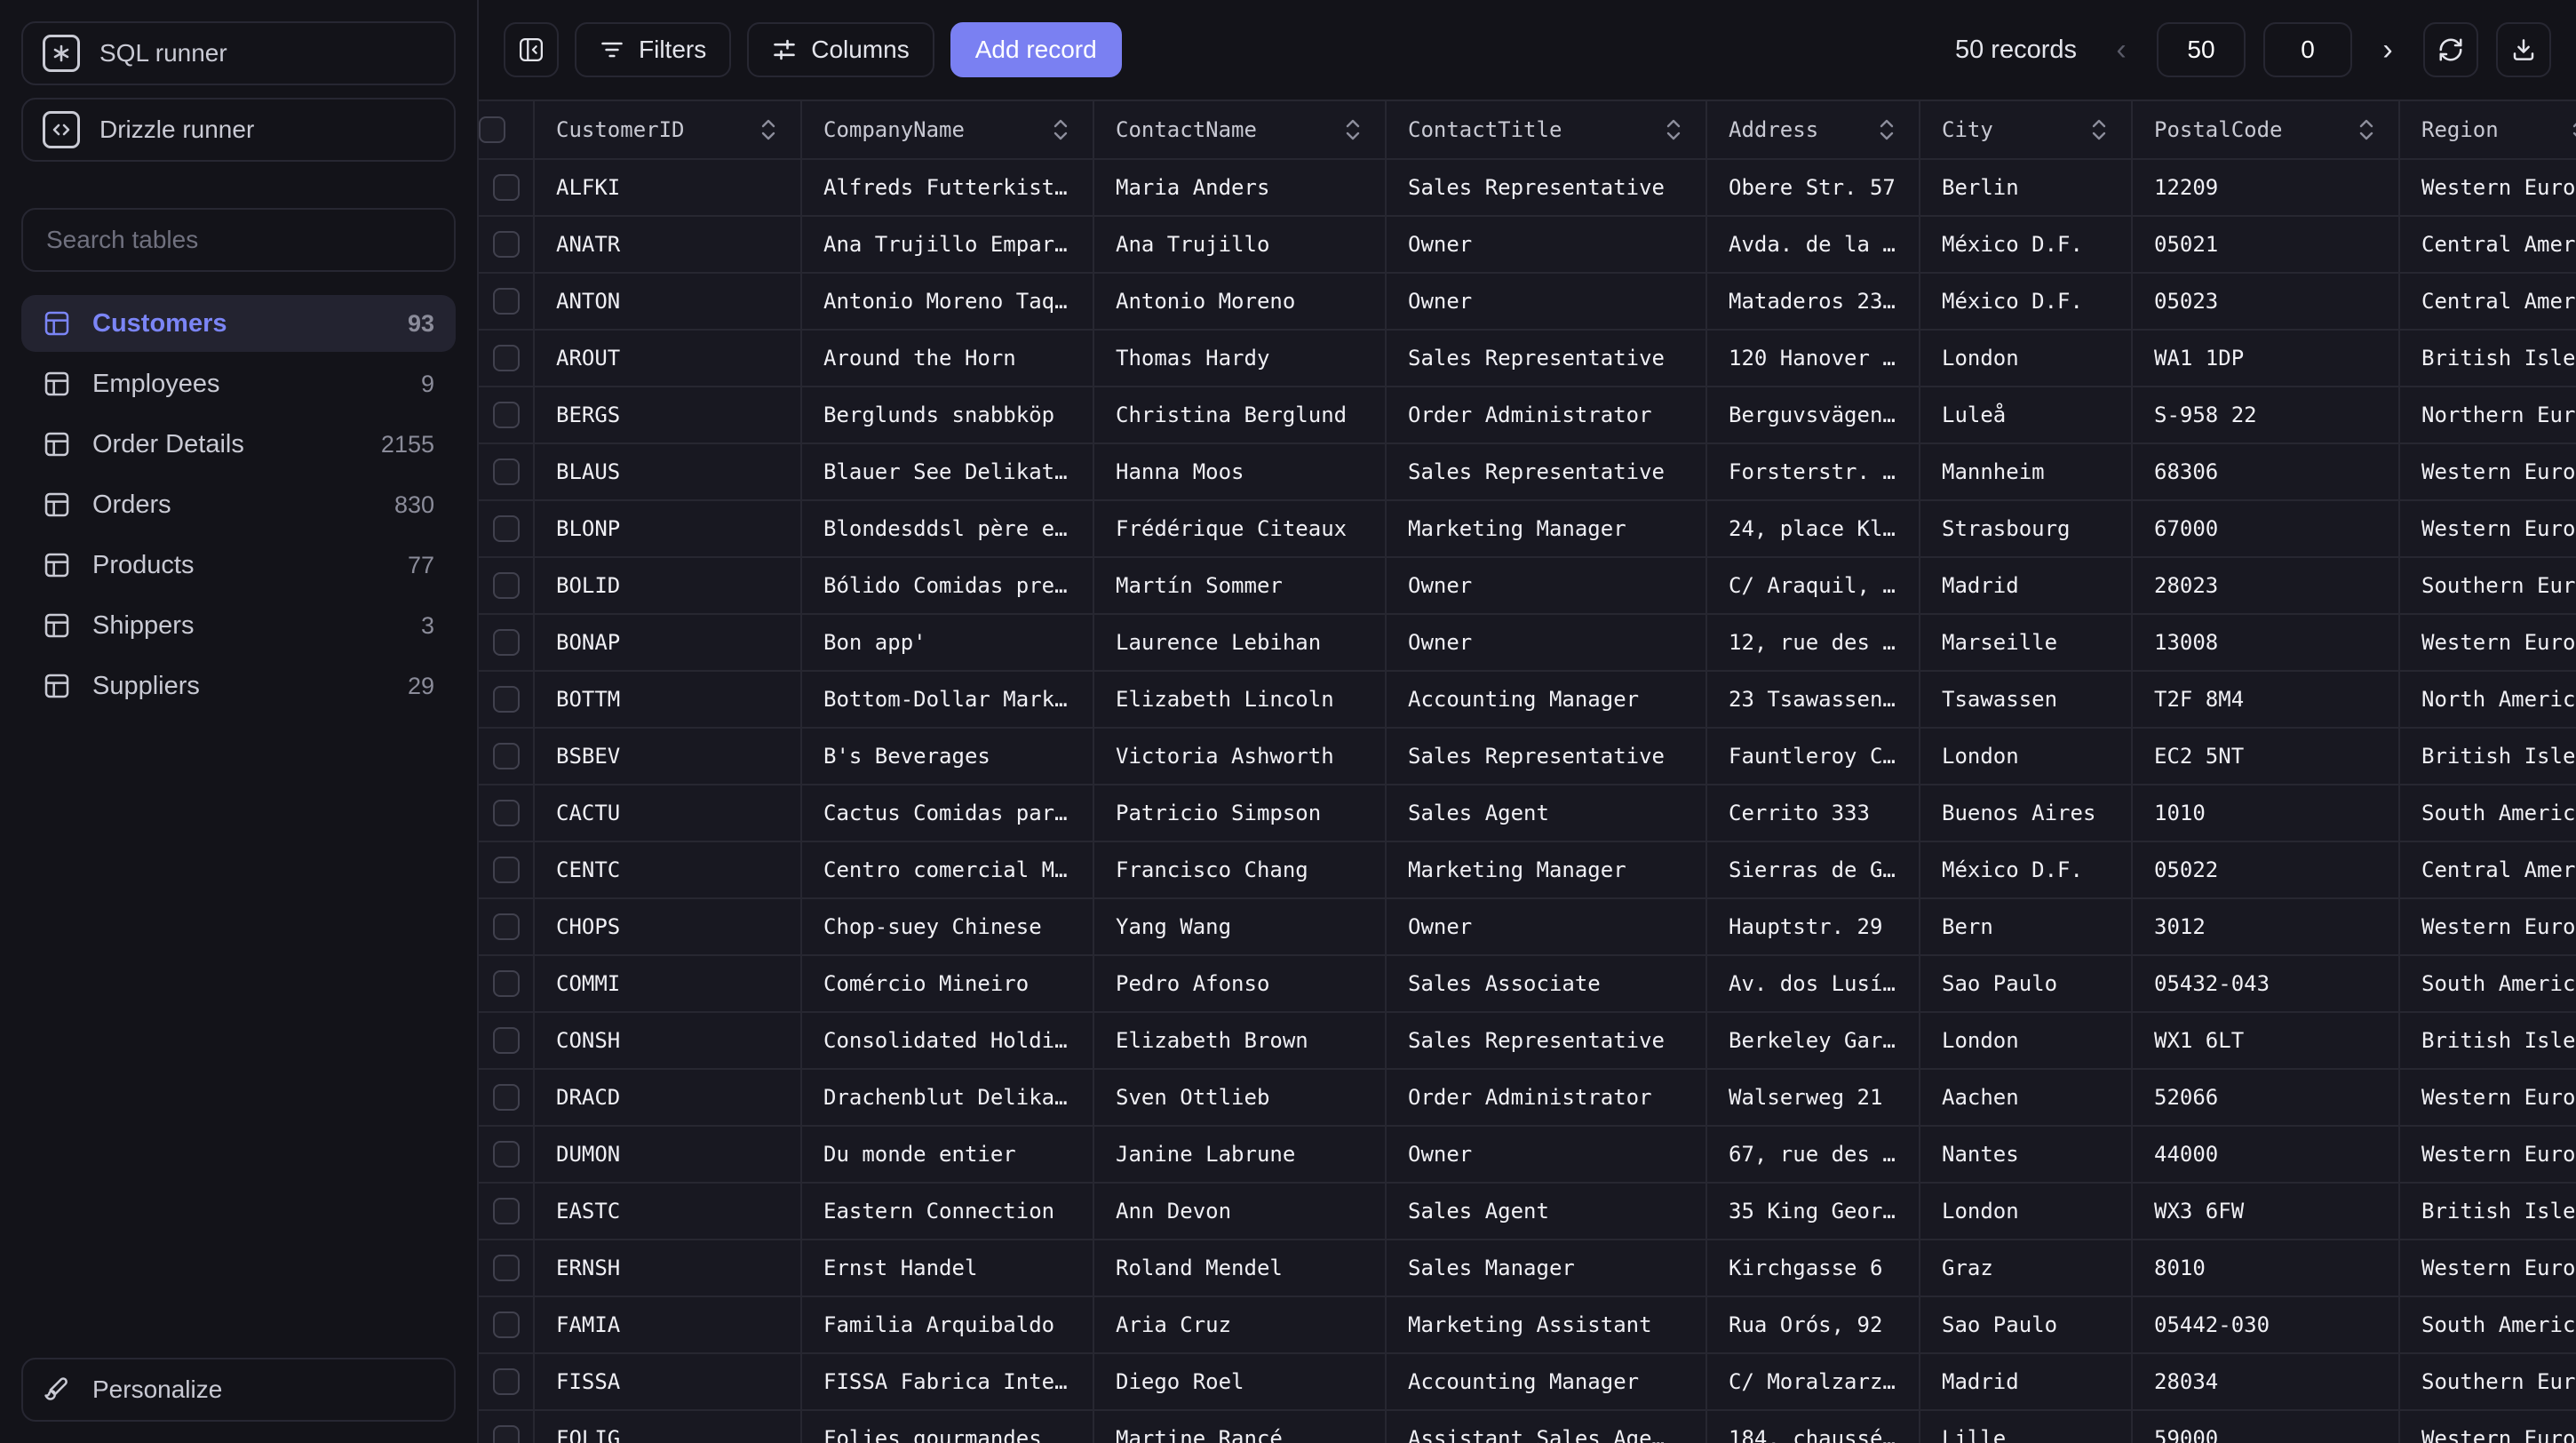 This screenshot has height=1443, width=2576. What do you see at coordinates (1813, 1097) in the screenshot?
I see `cell-address: Walserweg 21` at bounding box center [1813, 1097].